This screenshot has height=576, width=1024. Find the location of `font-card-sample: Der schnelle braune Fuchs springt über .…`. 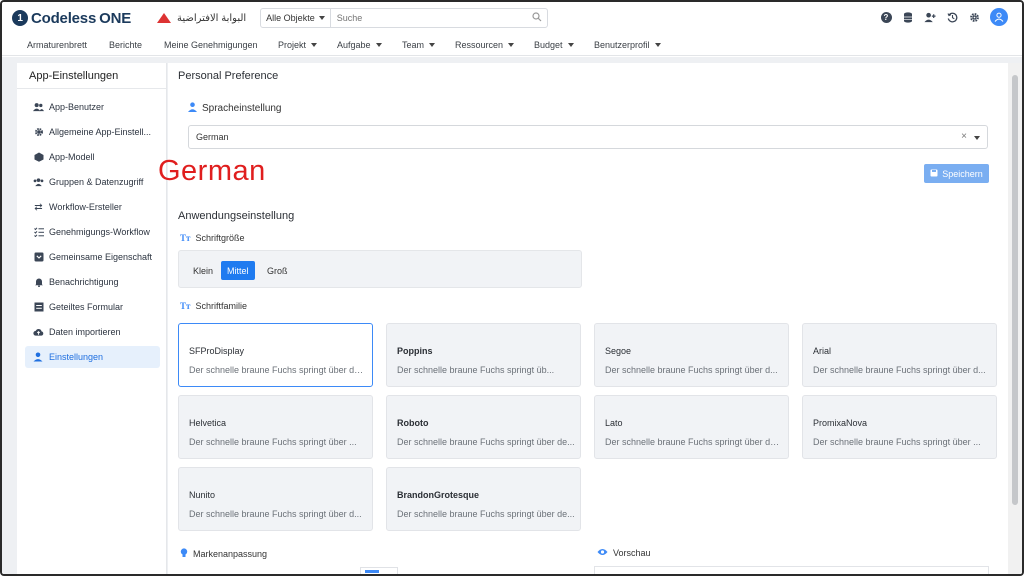

font-card-sample: Der schnelle braune Fuchs springt über .… is located at coordinates (273, 442).